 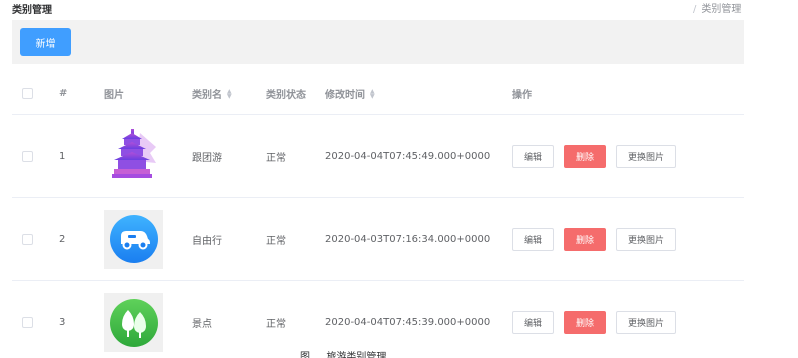 I want to click on add-button: 新增, so click(x=45, y=42).